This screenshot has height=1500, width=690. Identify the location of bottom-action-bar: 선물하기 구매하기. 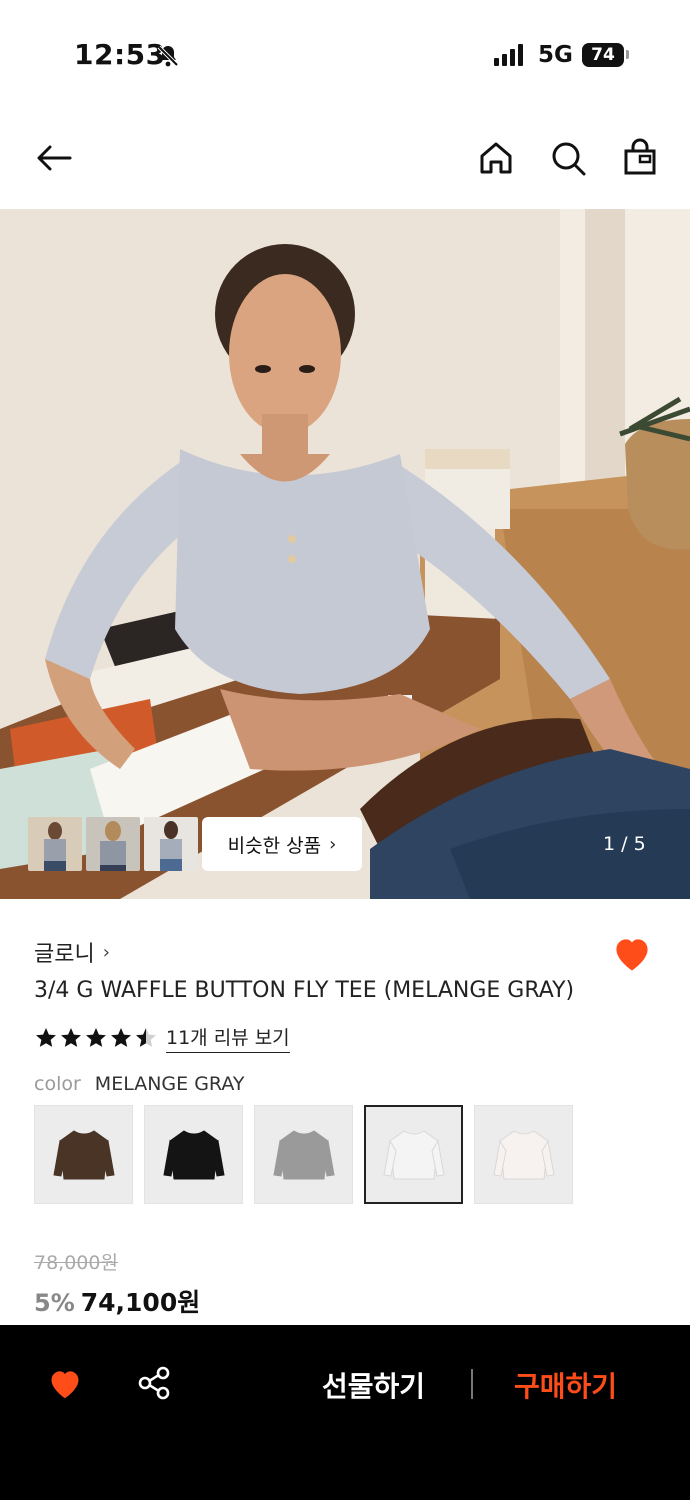
(345, 1412).